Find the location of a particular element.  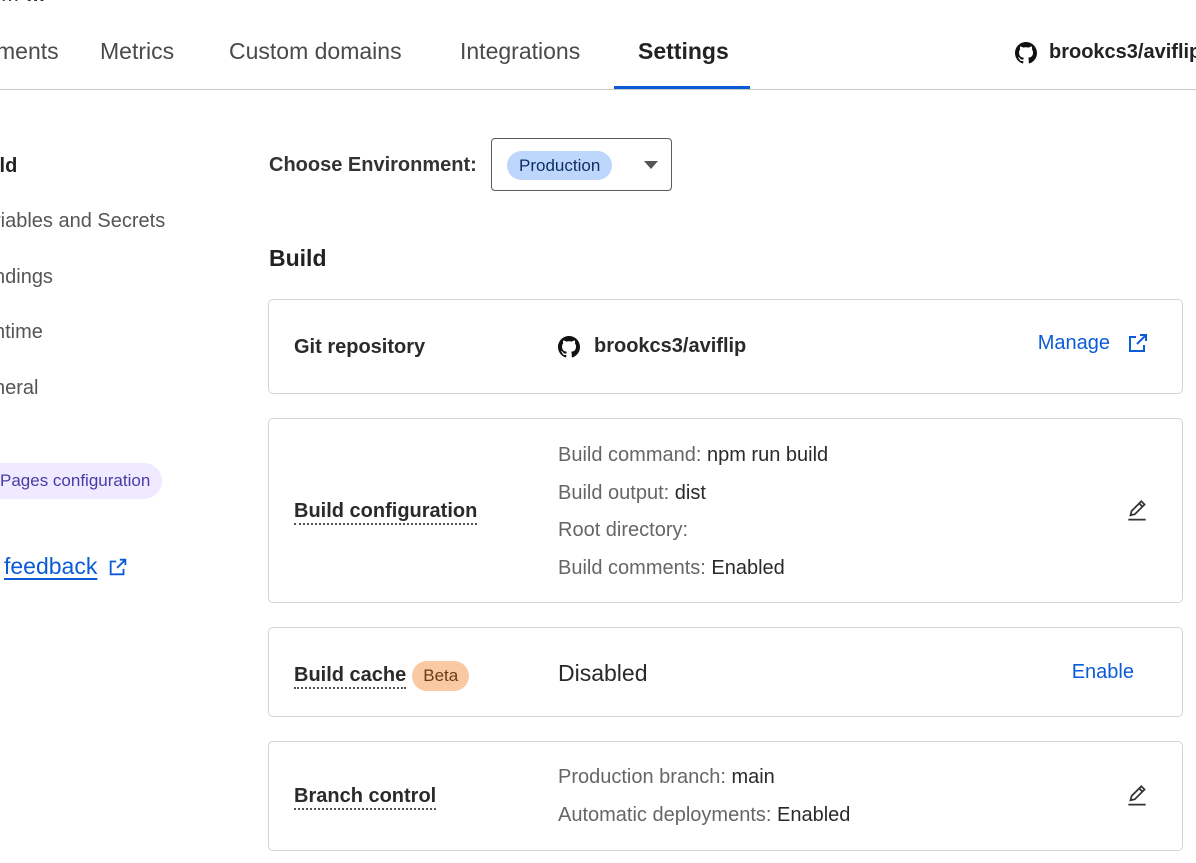

environment-selected-badge: Production is located at coordinates (560, 165).